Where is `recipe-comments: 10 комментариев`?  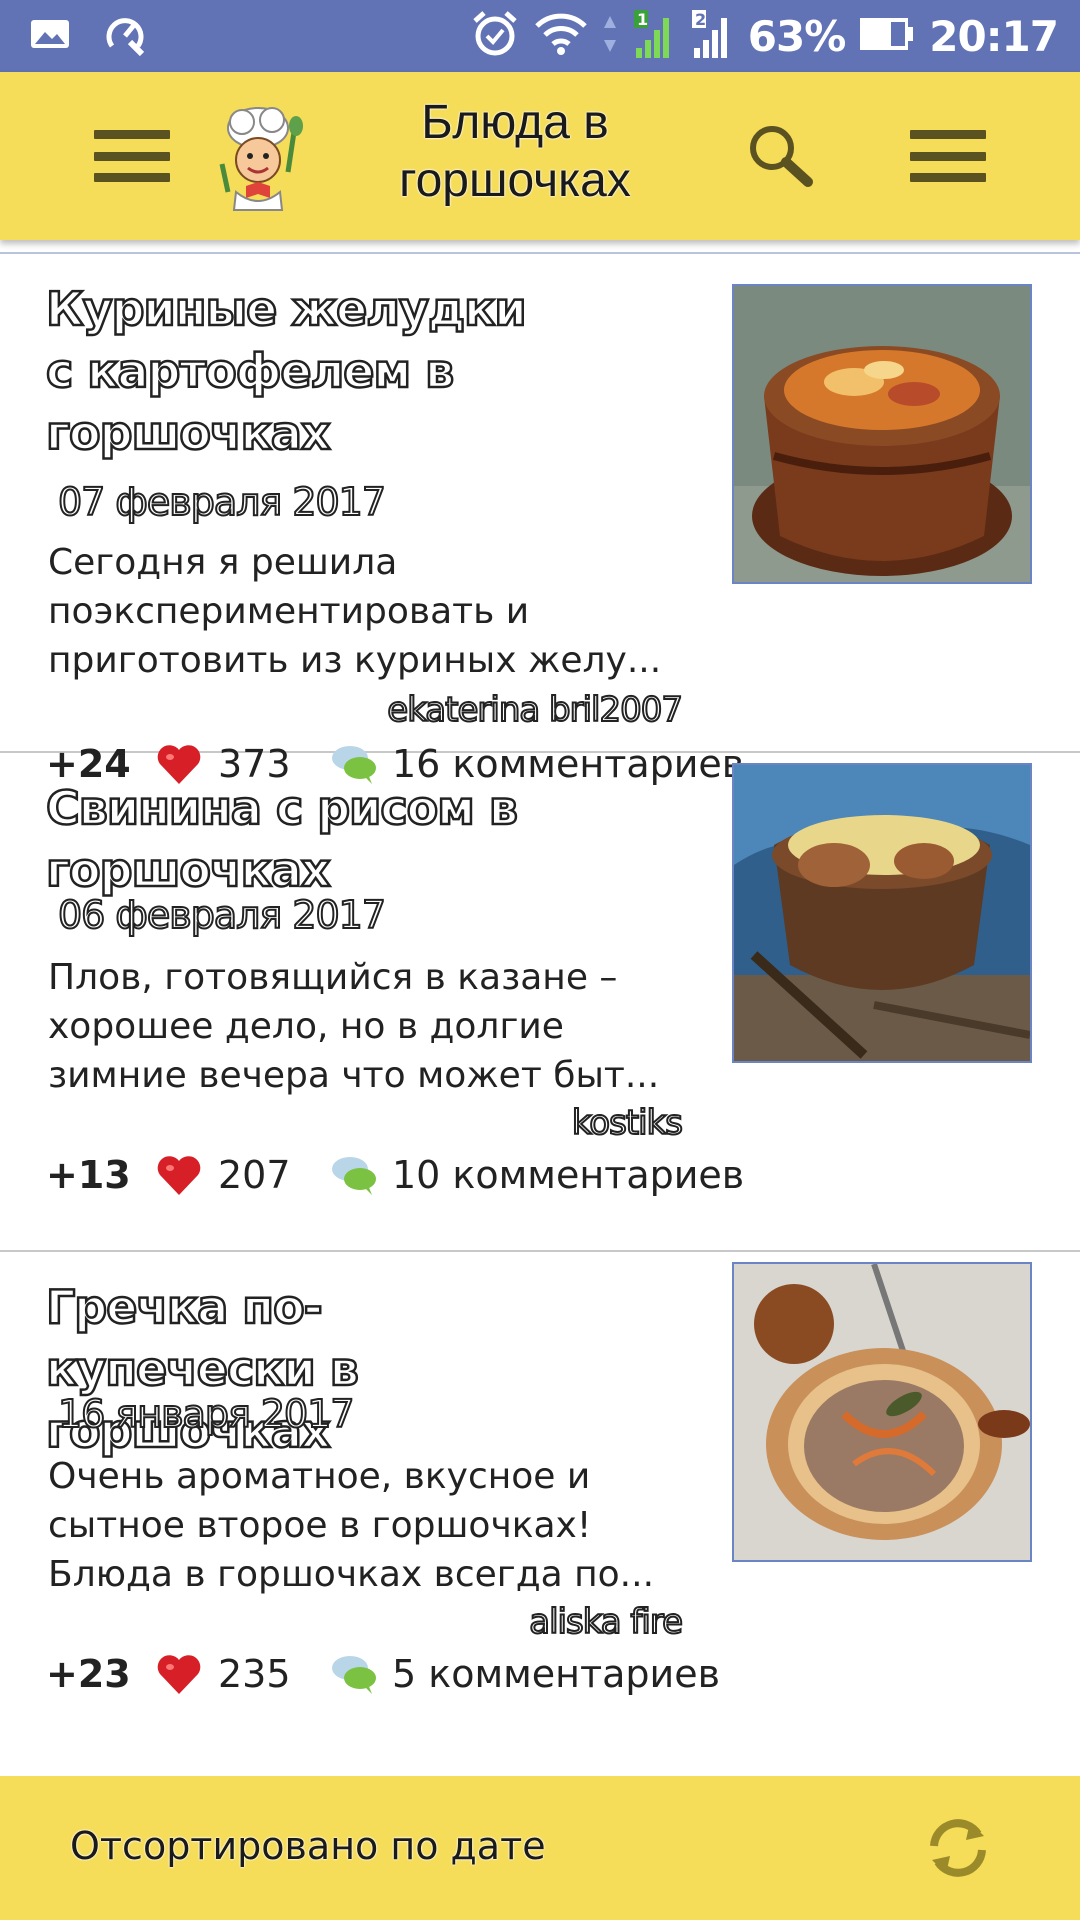
recipe-comments: 10 комментариев is located at coordinates (568, 1175).